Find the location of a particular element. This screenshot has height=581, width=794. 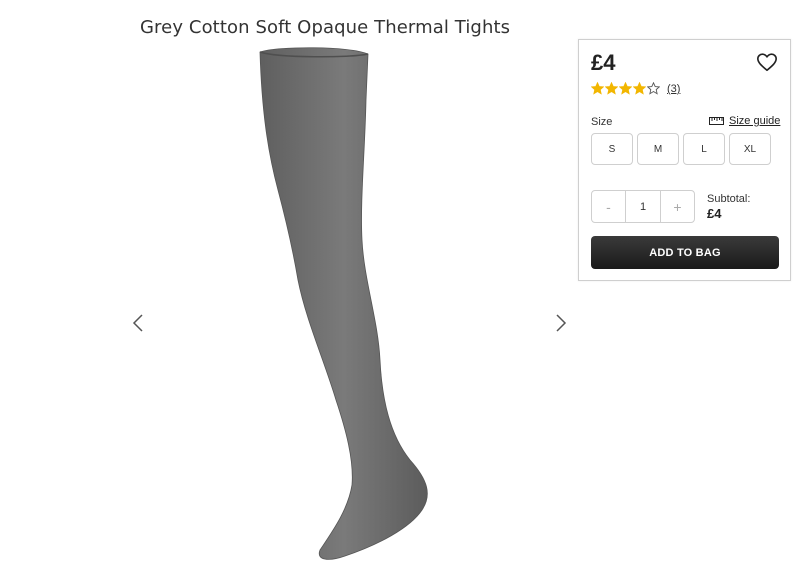

quantity-input: 1 is located at coordinates (643, 206).